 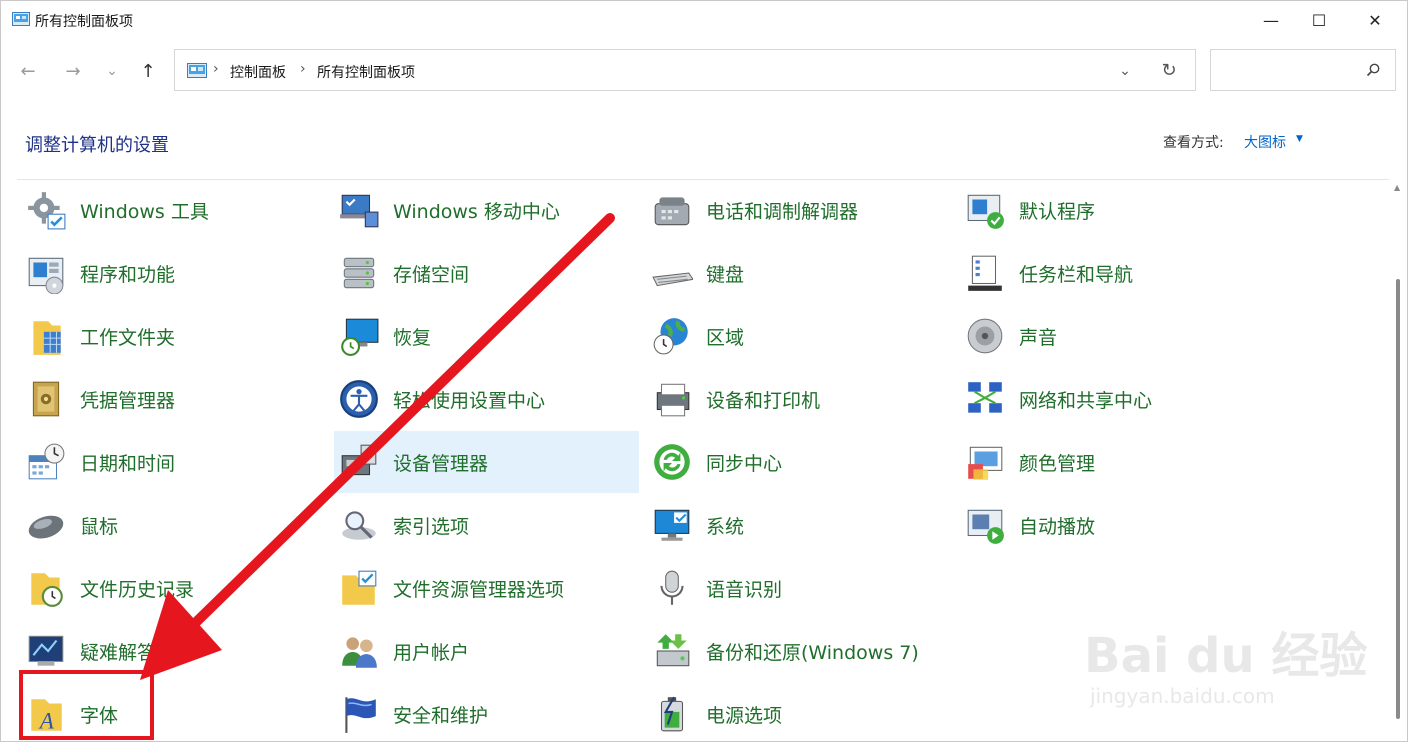 I want to click on security-flag-icon, so click(x=360, y=715).